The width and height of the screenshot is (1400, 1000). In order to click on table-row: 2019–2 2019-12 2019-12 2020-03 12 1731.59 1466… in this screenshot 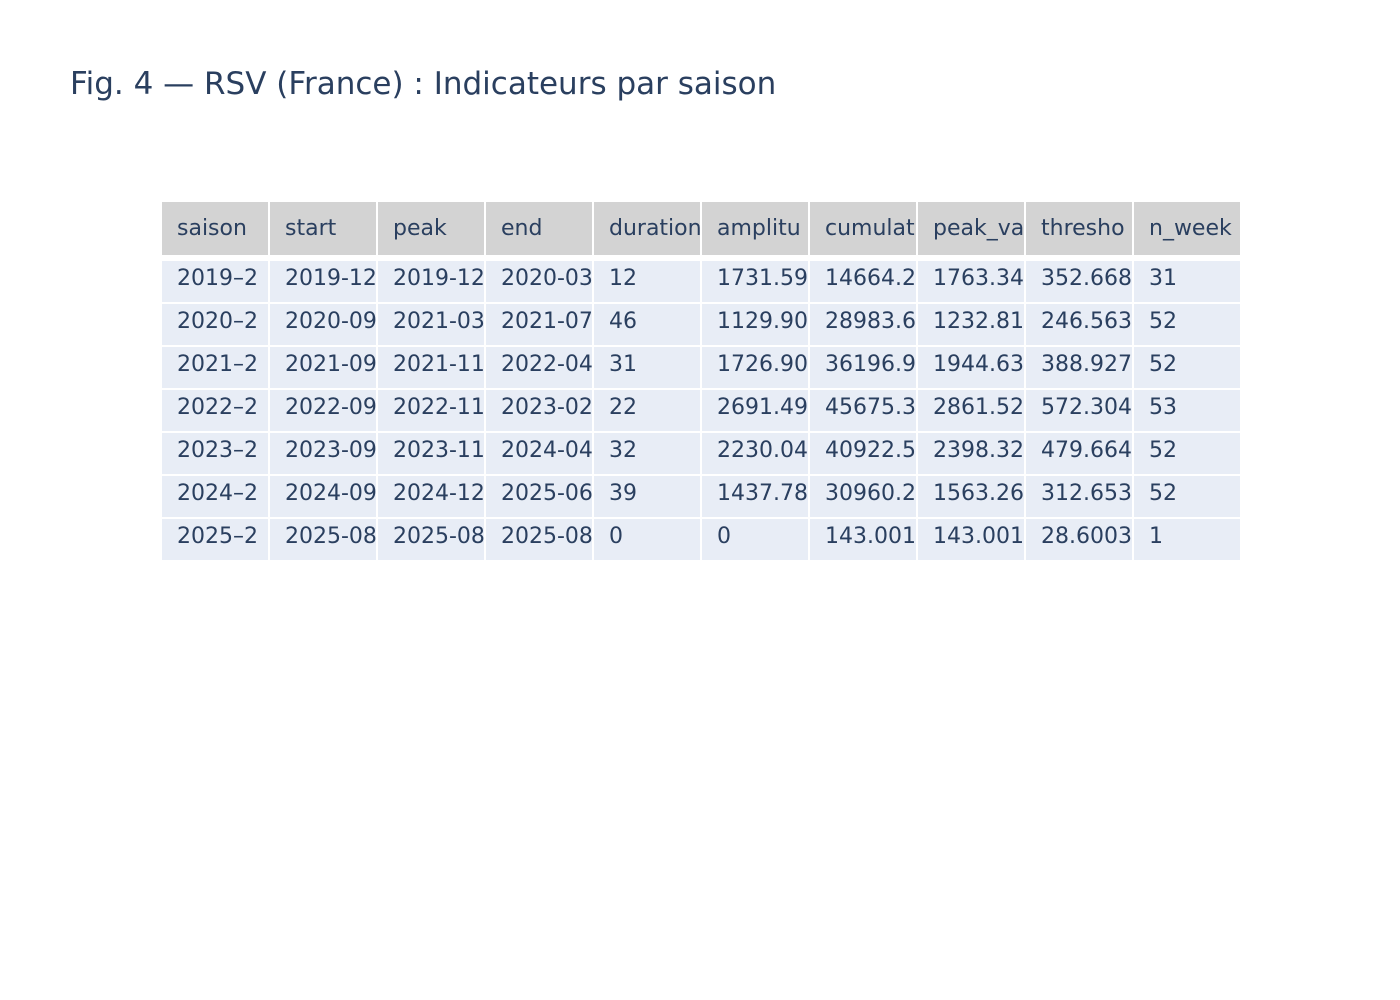, I will do `click(701, 281)`.